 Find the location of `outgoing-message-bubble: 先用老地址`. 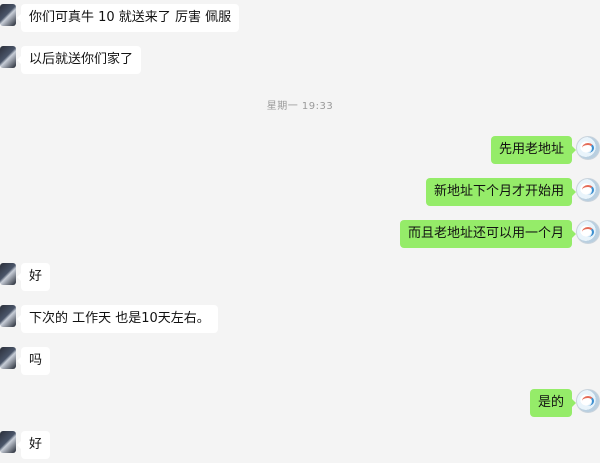

outgoing-message-bubble: 先用老地址 is located at coordinates (533, 150).